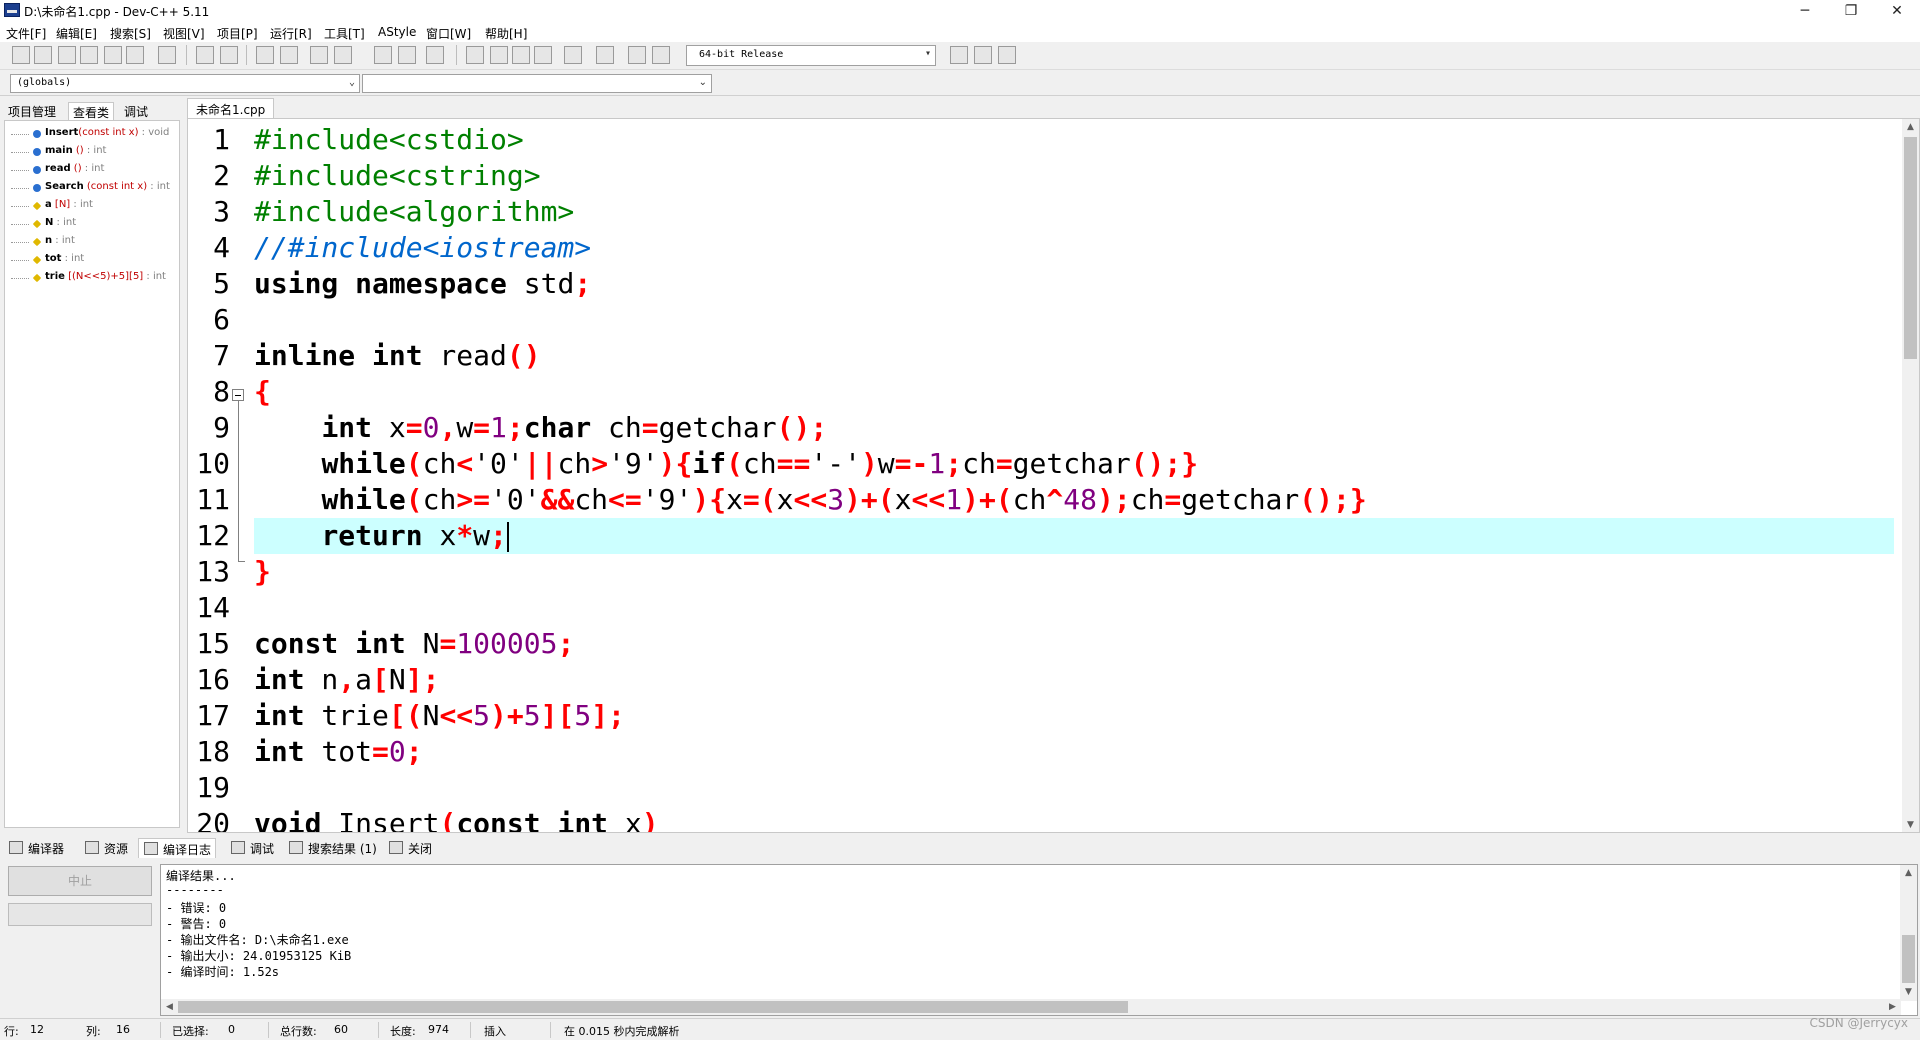  I want to click on bottom-tab: 调试, so click(252, 848).